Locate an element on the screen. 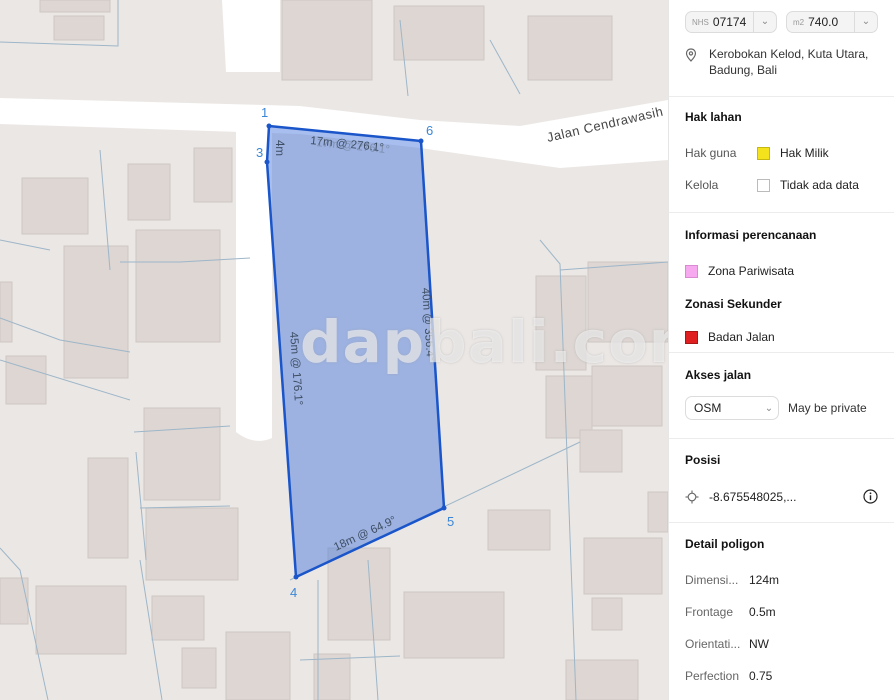  vertex-label-5: 5 is located at coordinates (450, 521).